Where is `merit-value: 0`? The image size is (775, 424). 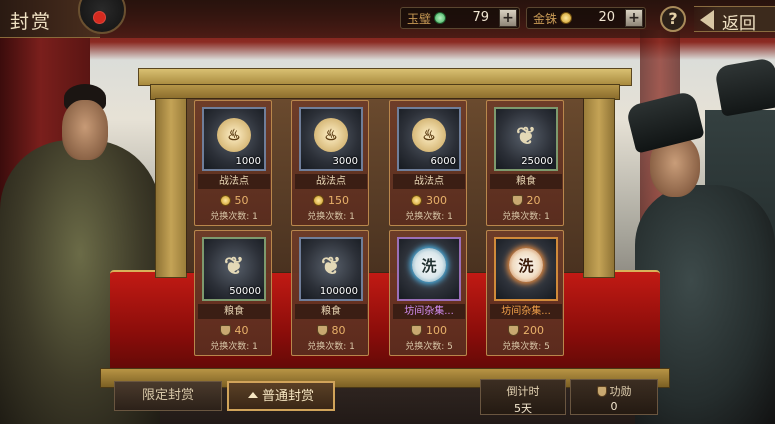 merit-value: 0 is located at coordinates (614, 406).